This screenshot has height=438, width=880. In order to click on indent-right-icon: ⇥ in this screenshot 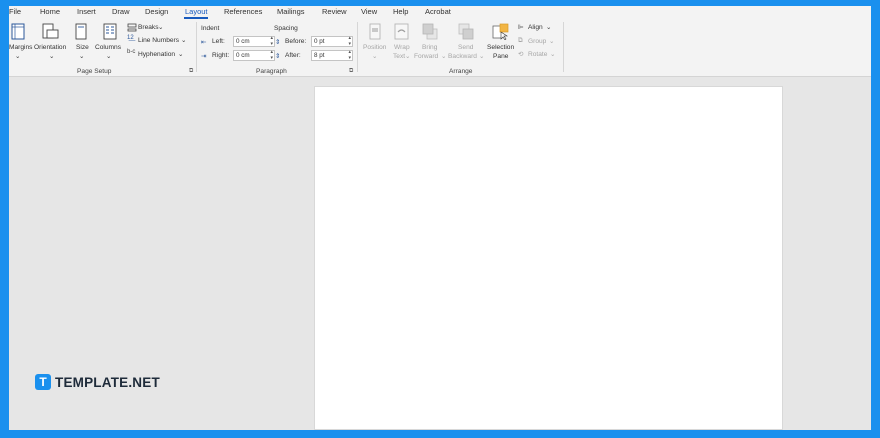, I will do `click(204, 56)`.